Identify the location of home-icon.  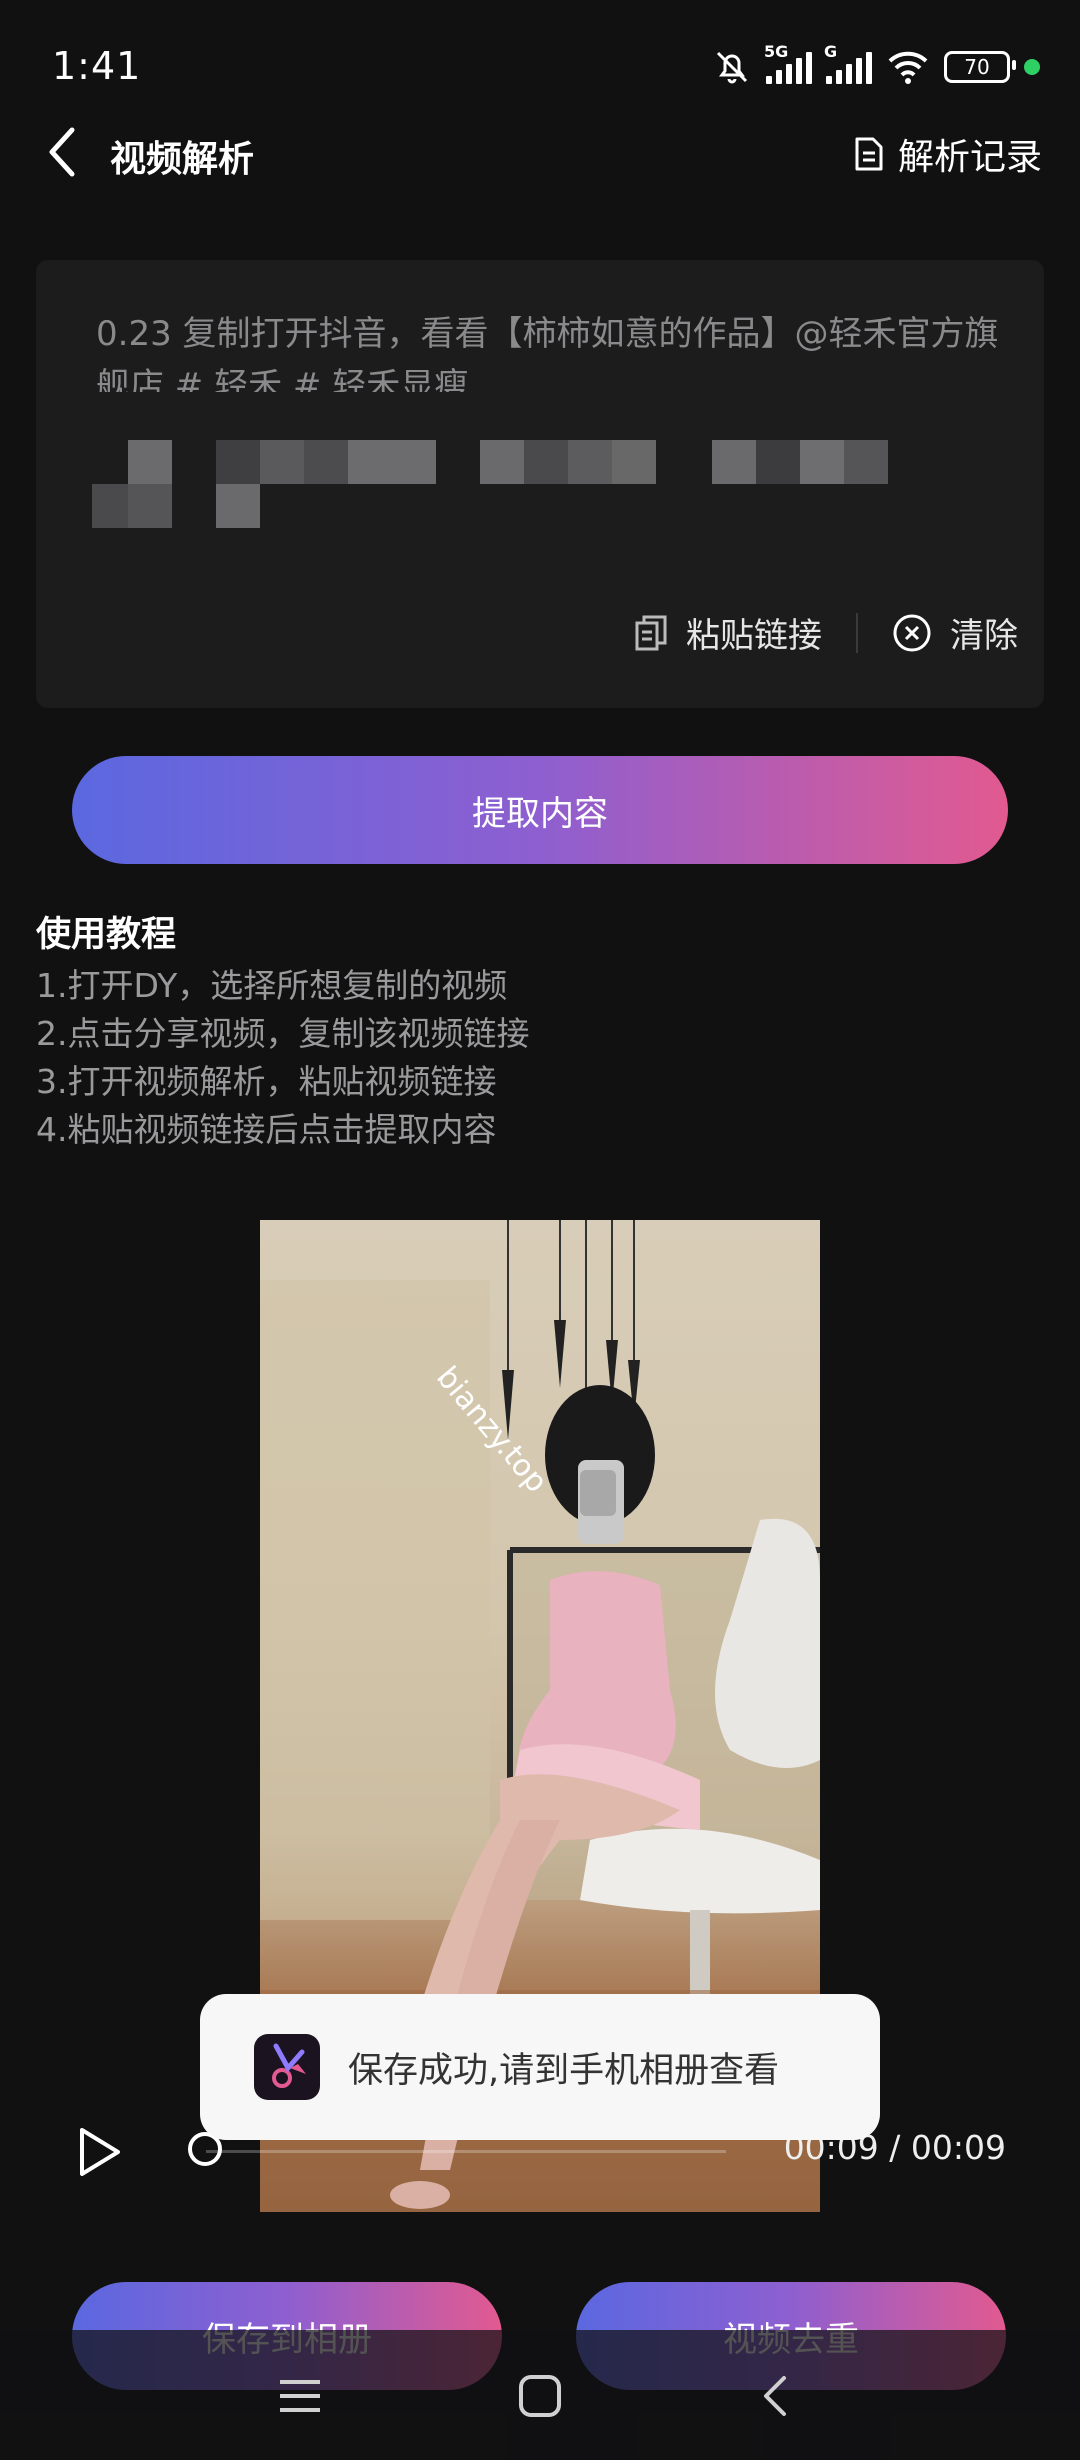
(540, 2396).